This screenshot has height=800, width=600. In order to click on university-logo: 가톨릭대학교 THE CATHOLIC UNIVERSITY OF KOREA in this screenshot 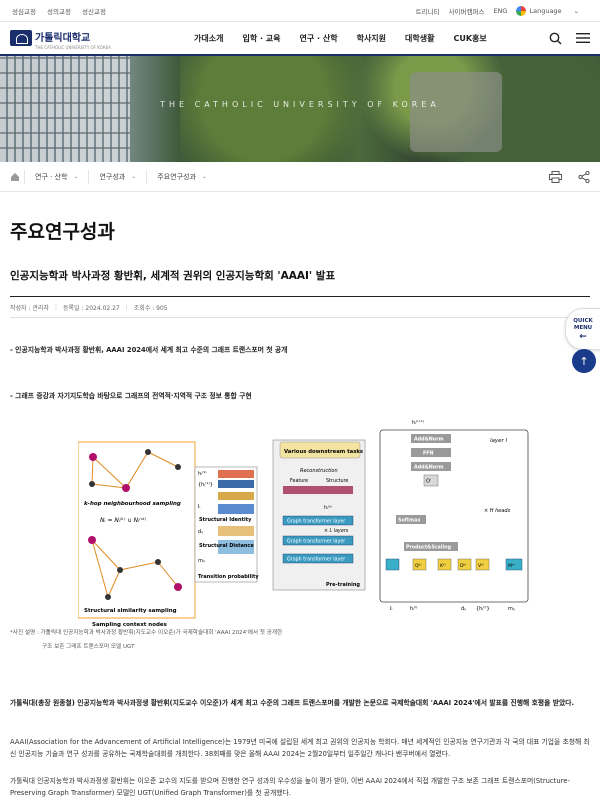, I will do `click(90, 38)`.